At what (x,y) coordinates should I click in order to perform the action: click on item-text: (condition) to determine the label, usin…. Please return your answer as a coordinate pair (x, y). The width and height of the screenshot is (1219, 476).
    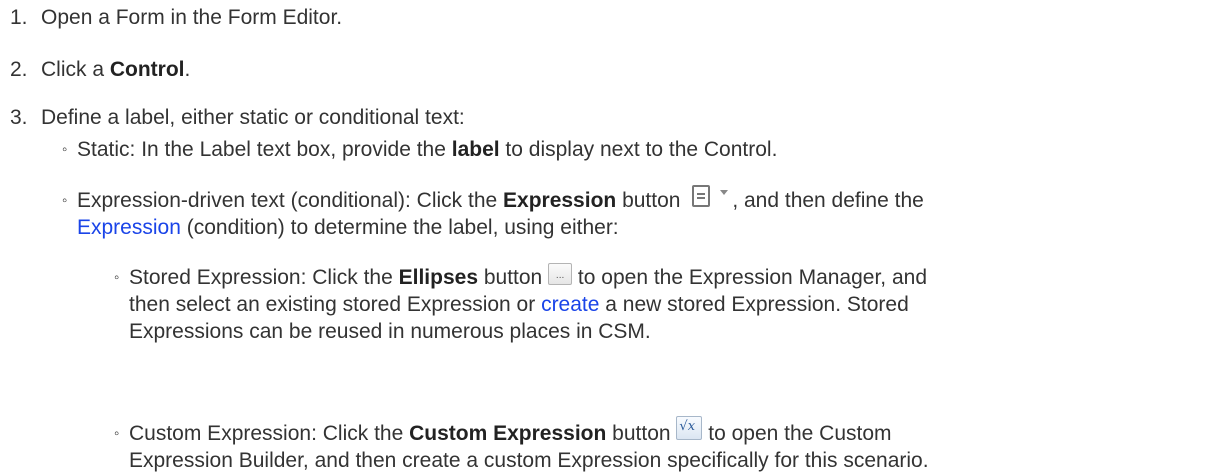
    Looking at the image, I should click on (399, 227).